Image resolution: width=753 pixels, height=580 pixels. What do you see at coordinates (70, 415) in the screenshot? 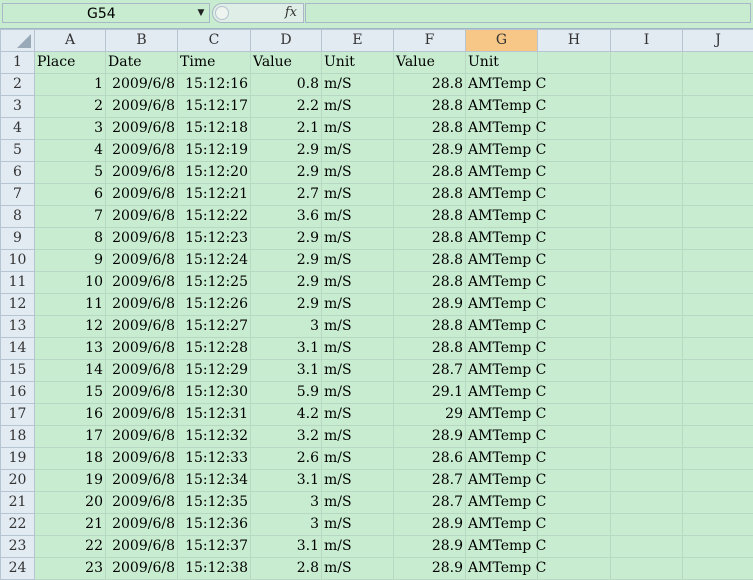
I see `cell-place: 16` at bounding box center [70, 415].